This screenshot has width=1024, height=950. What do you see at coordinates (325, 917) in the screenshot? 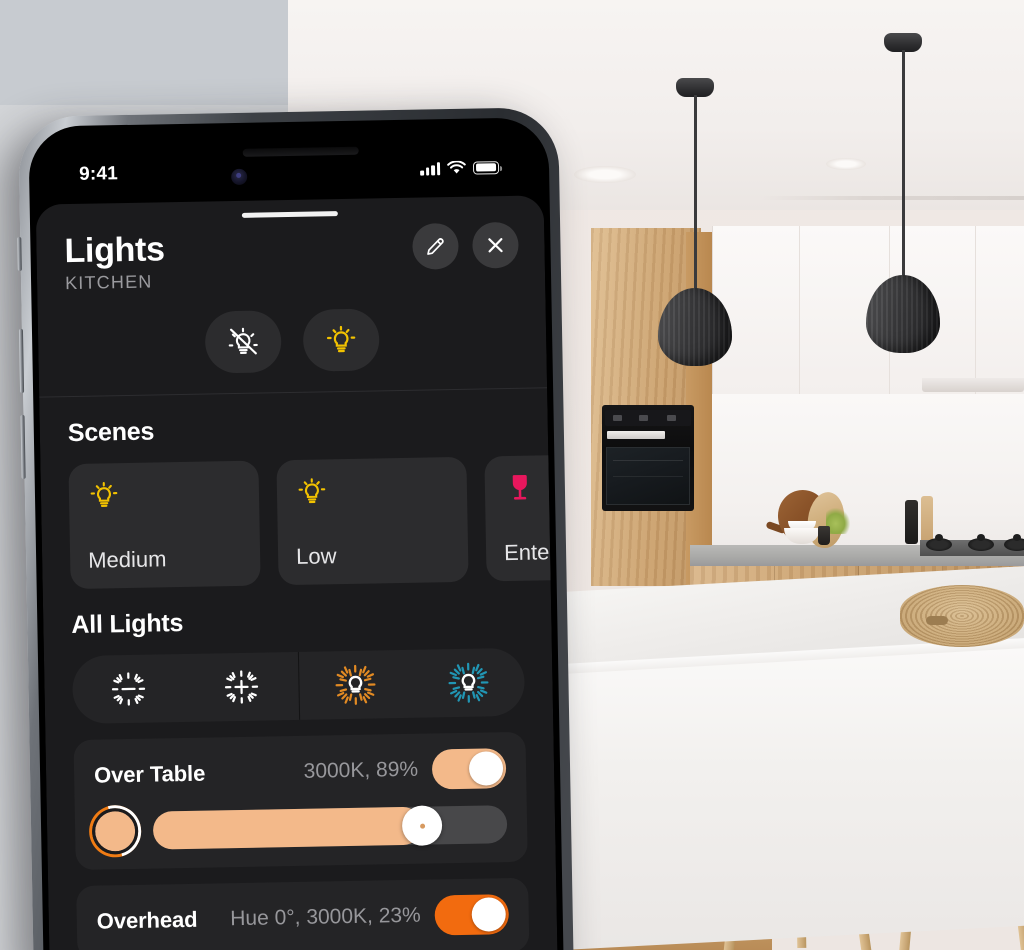
I see `light-value: Hue 0°, 3000K, 23%` at bounding box center [325, 917].